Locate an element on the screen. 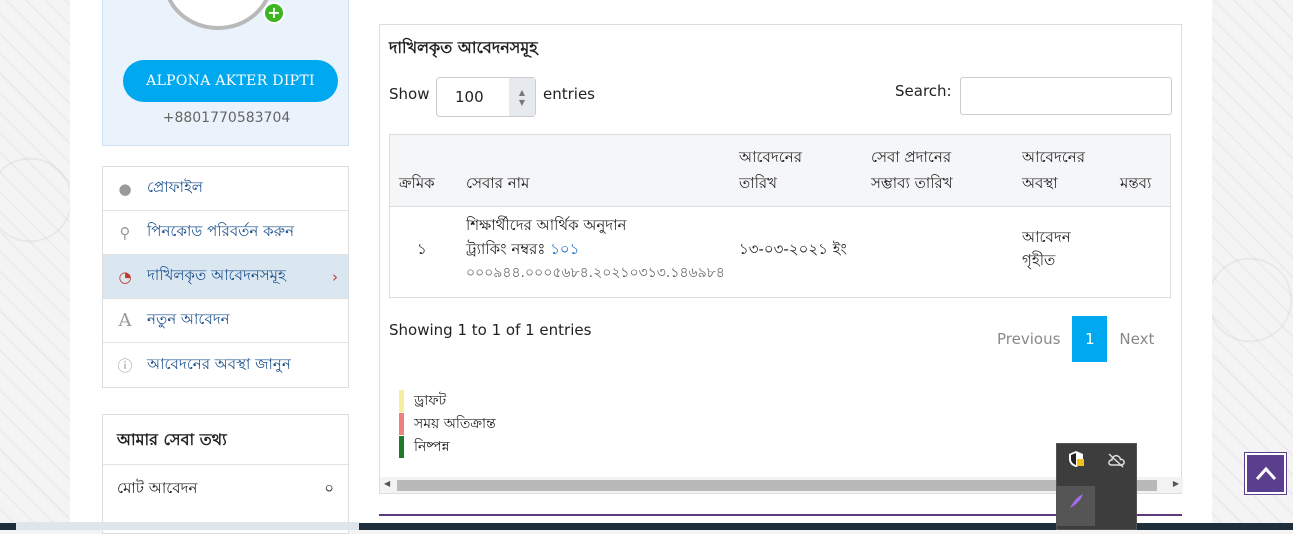 This screenshot has width=1293, height=534. entries-per-page-value: 100 is located at coordinates (469, 97).